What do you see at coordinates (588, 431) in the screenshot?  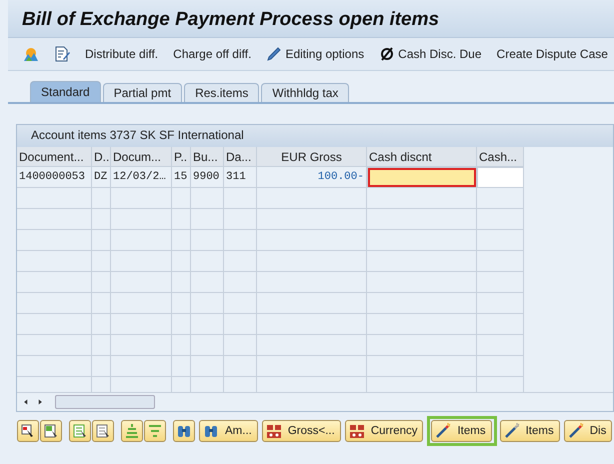 I see `toolbar-button: Dis` at bounding box center [588, 431].